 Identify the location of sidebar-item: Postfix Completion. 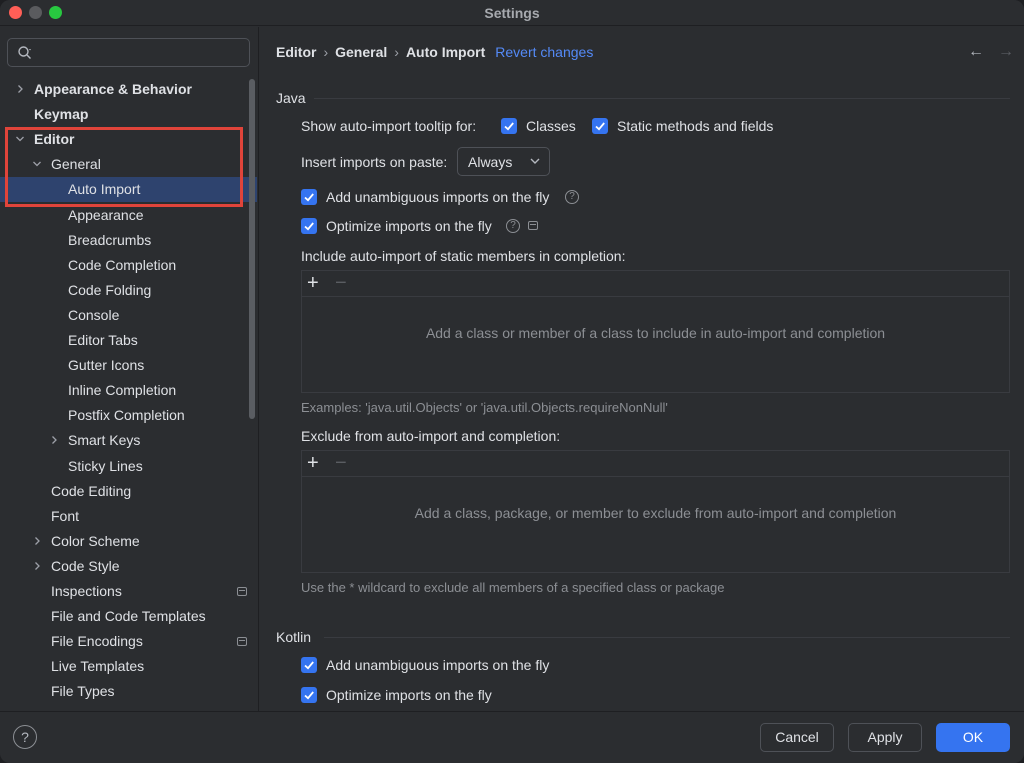
(128, 415).